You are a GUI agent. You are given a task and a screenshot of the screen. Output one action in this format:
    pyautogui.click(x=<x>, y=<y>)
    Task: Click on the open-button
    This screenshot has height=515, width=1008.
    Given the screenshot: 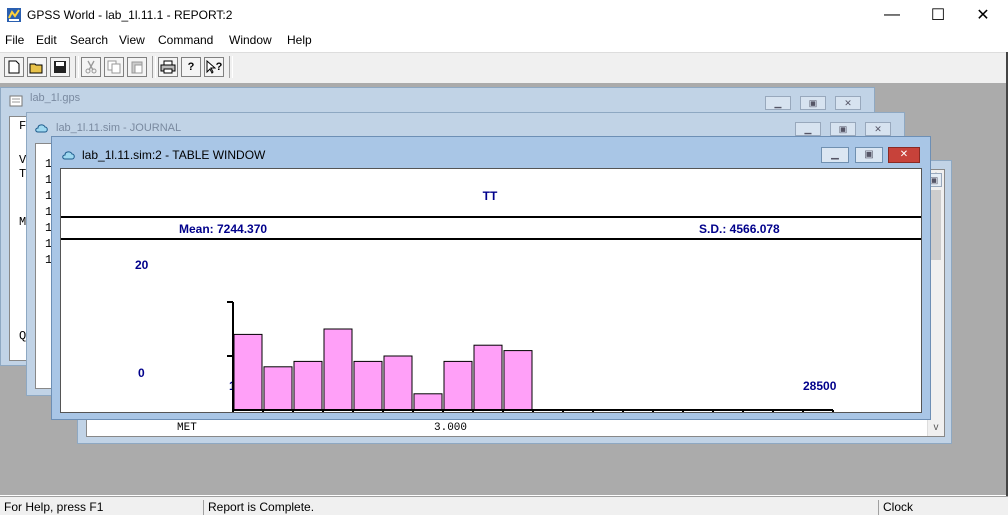 What is the action you would take?
    pyautogui.click(x=37, y=67)
    